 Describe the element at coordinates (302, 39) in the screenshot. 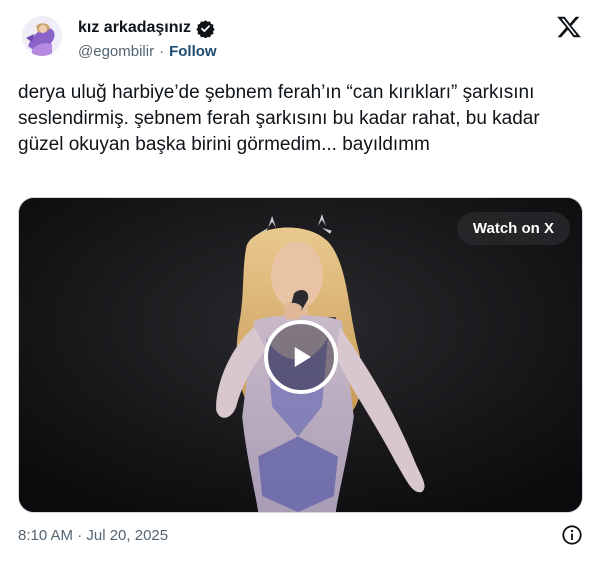

I see `tweet-header: kız arkadaşınız @egombilir · Follow` at that location.